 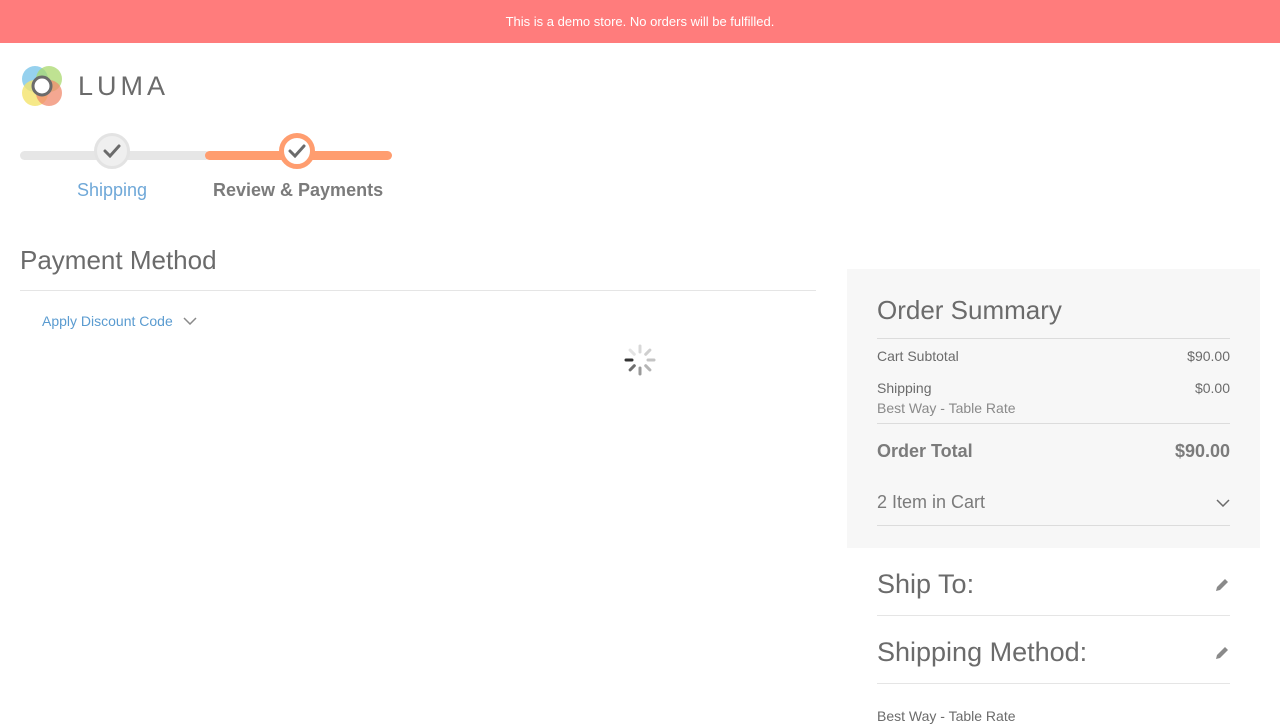 I want to click on apply-discount-toggle: Apply Discount Code, so click(x=119, y=321).